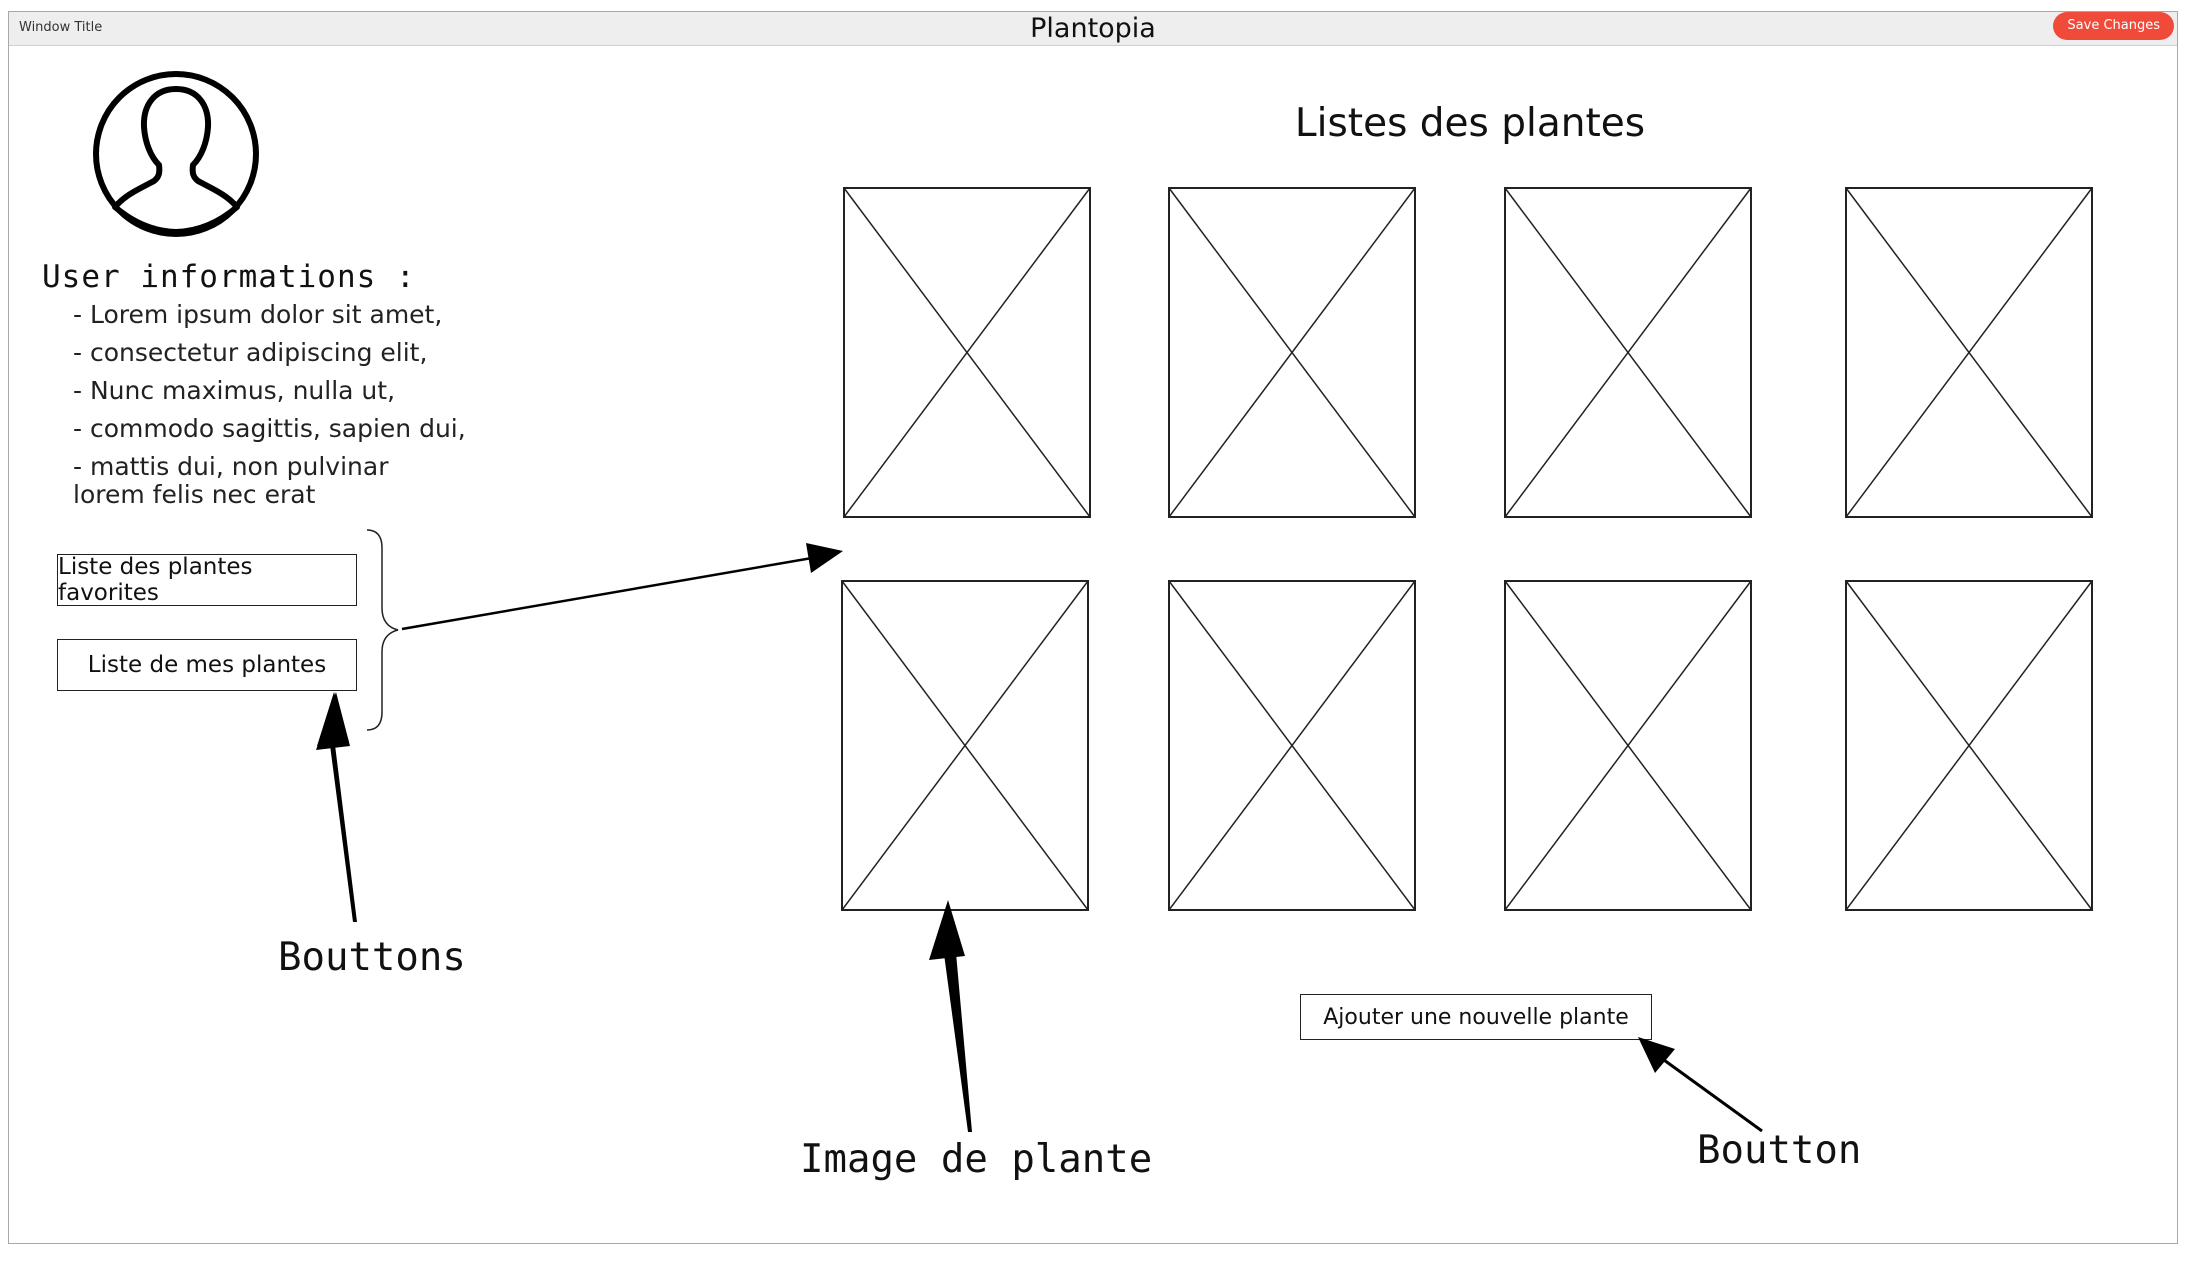  What do you see at coordinates (250, 352) in the screenshot?
I see `user-info-line: - consectetur adipiscing elit,` at bounding box center [250, 352].